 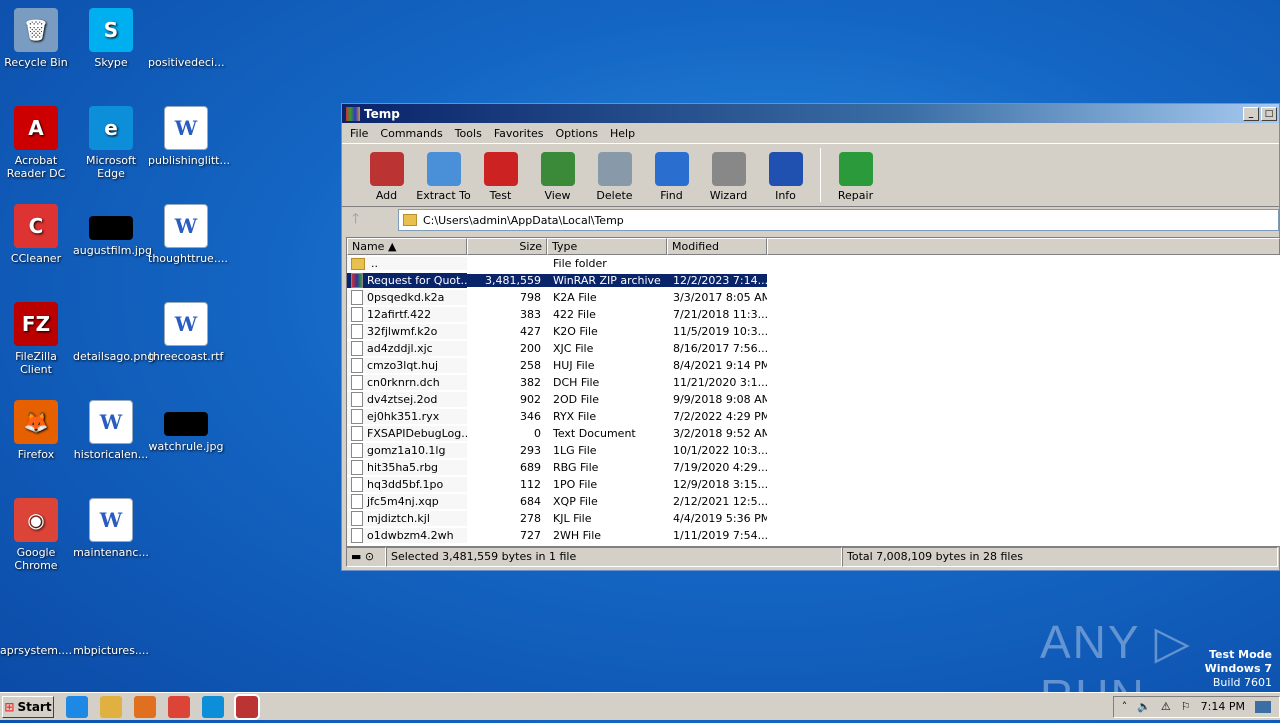 What do you see at coordinates (468, 133) in the screenshot?
I see `menu-tools: Tools` at bounding box center [468, 133].